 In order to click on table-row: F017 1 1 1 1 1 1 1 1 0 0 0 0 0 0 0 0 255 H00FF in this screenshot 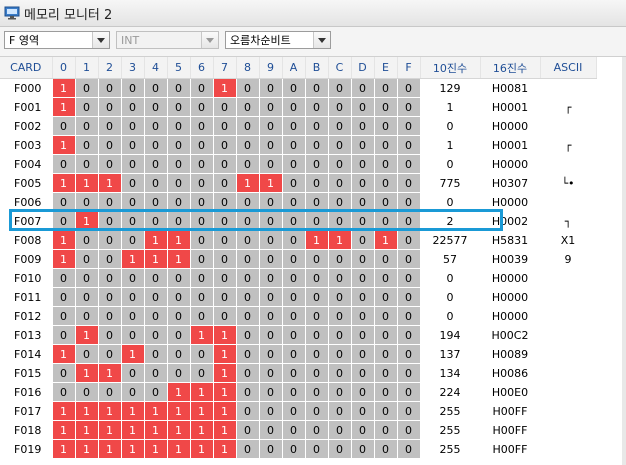, I will do `click(298, 411)`.